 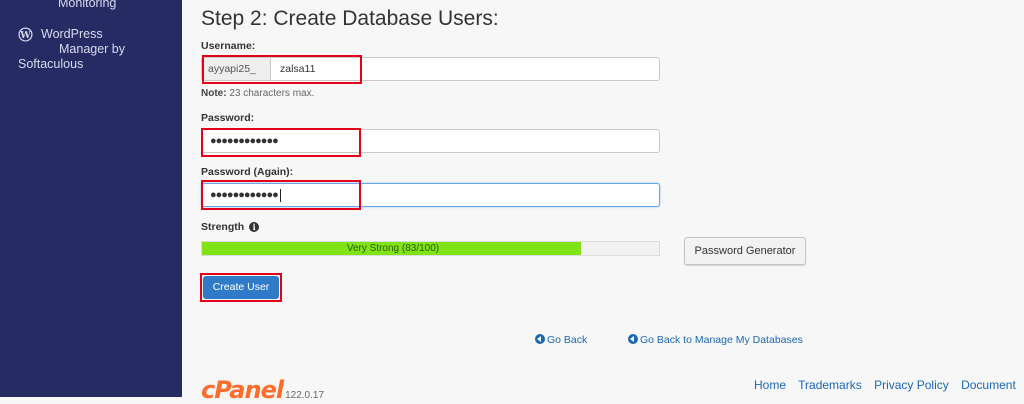 What do you see at coordinates (830, 385) in the screenshot?
I see `footer-link-trademarks: Trademarks` at bounding box center [830, 385].